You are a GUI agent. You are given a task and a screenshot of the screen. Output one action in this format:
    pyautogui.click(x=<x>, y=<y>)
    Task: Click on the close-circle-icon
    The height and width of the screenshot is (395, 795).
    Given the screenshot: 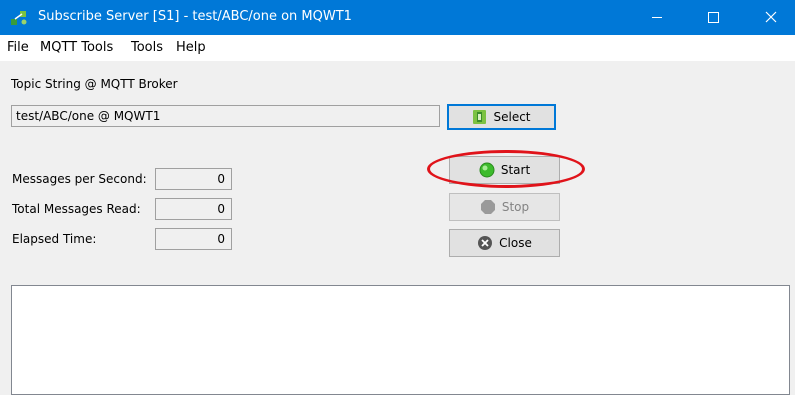 What is the action you would take?
    pyautogui.click(x=485, y=243)
    